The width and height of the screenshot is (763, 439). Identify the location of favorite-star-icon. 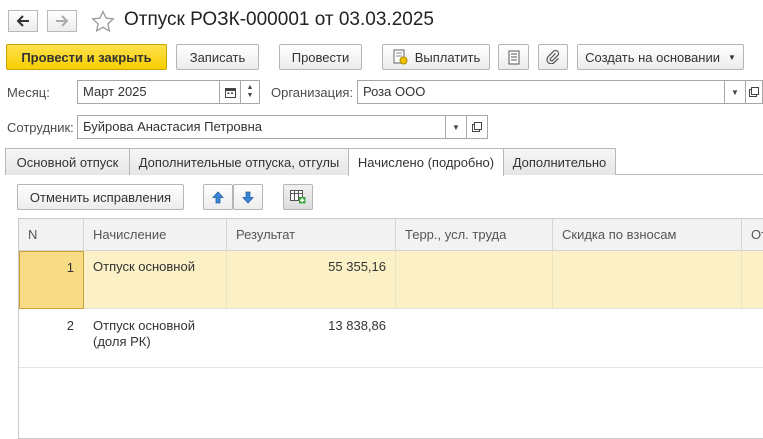
(103, 22).